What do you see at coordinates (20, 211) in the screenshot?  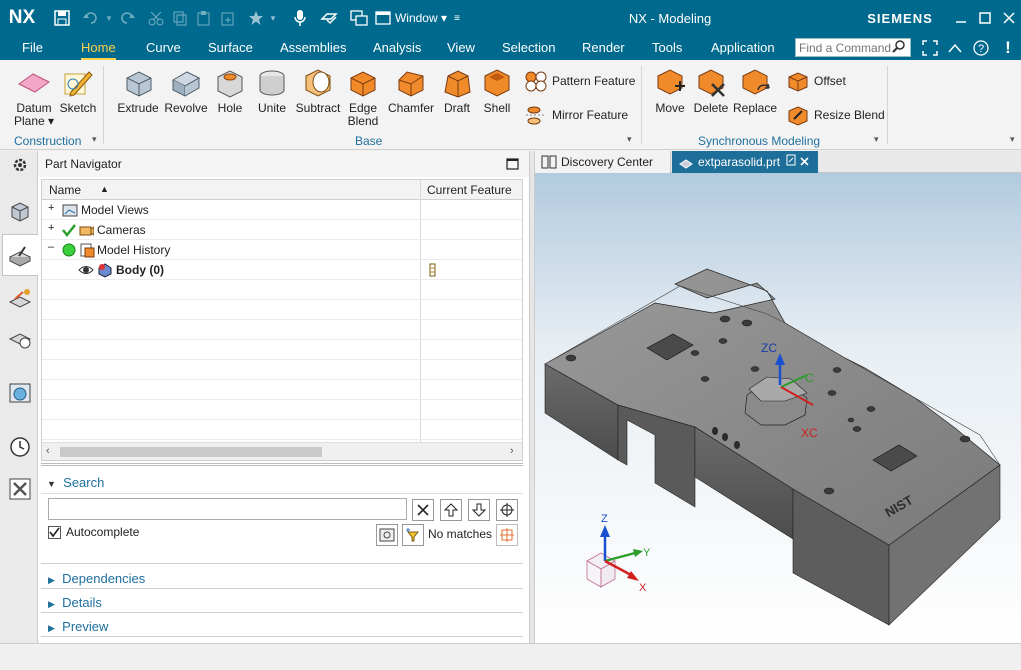 I see `assembly-navigator-icon` at bounding box center [20, 211].